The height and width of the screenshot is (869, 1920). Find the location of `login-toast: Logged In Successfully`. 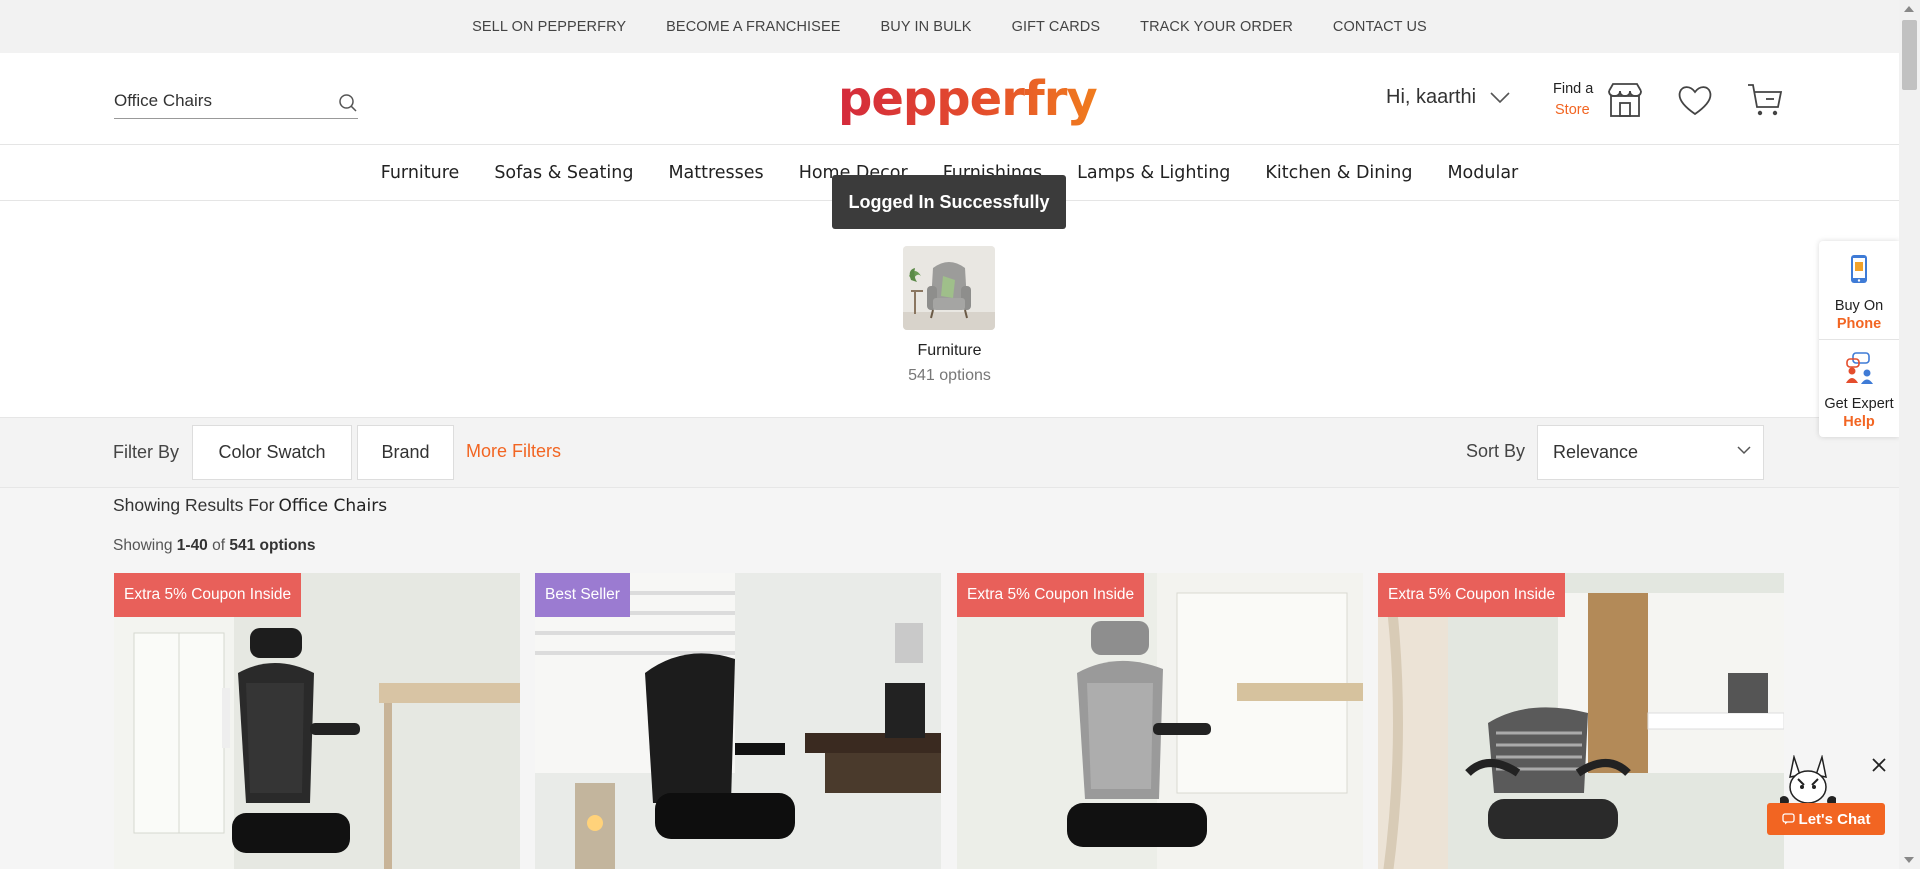

login-toast: Logged In Successfully is located at coordinates (949, 202).